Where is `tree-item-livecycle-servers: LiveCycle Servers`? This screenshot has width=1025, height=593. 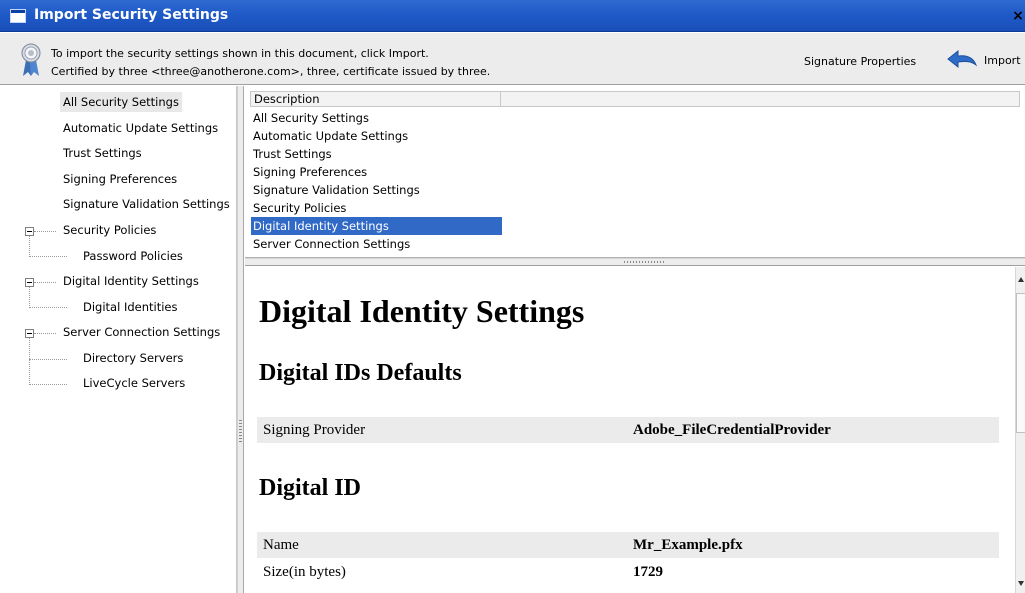 tree-item-livecycle-servers: LiveCycle Servers is located at coordinates (134, 383).